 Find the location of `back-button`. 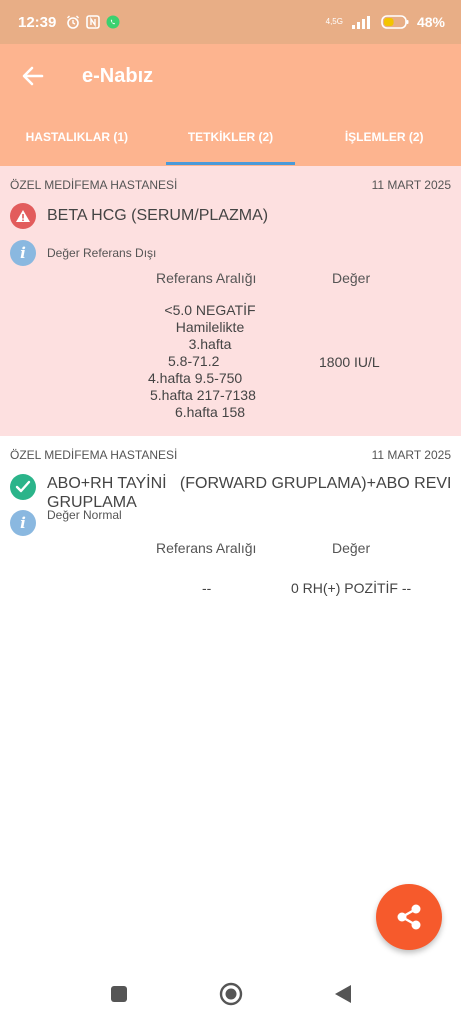

back-button is located at coordinates (33, 76).